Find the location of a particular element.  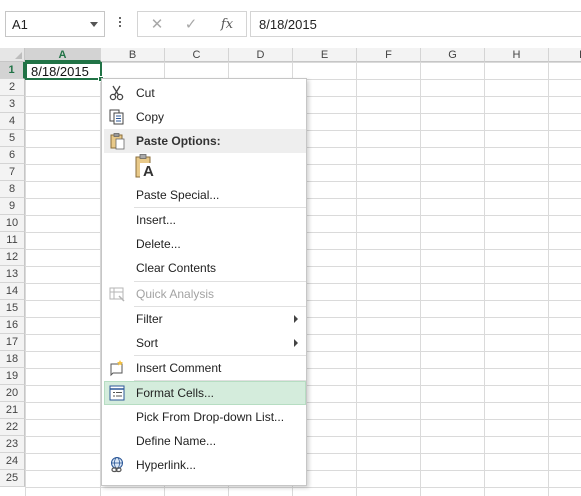

comment-icon is located at coordinates (116, 368).